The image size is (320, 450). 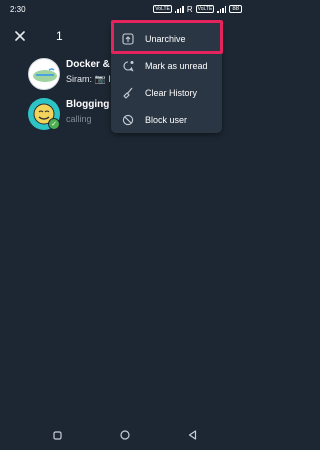 What do you see at coordinates (79, 119) in the screenshot?
I see `chat-preview: calling` at bounding box center [79, 119].